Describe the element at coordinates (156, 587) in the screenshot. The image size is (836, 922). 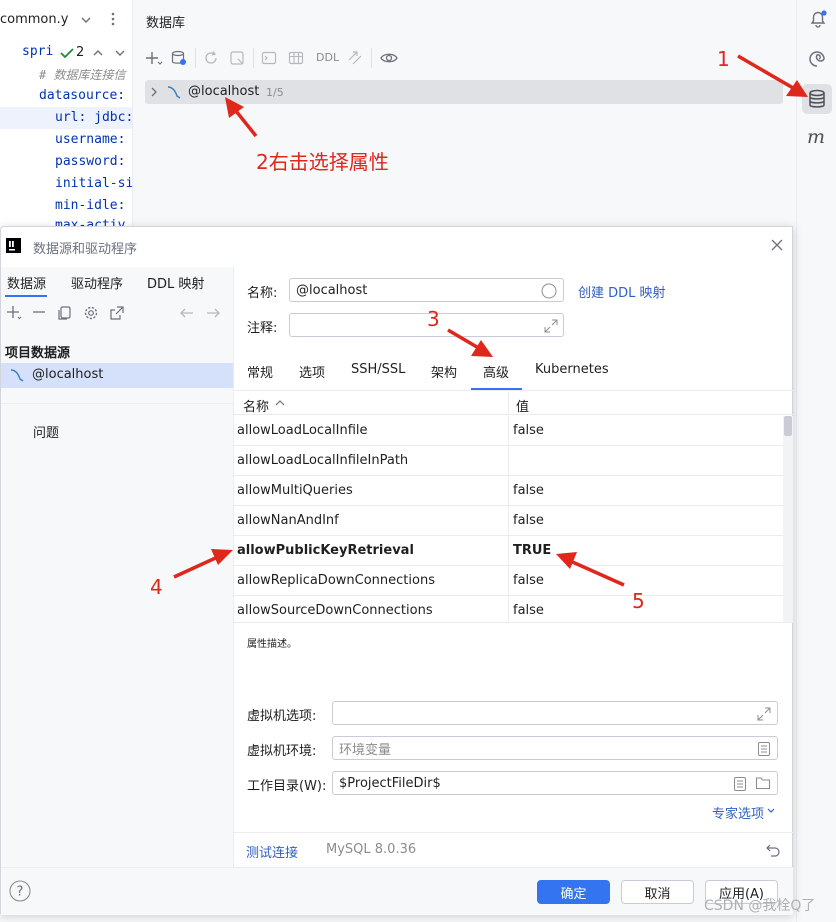
I see `annotation-label-4: 4` at that location.